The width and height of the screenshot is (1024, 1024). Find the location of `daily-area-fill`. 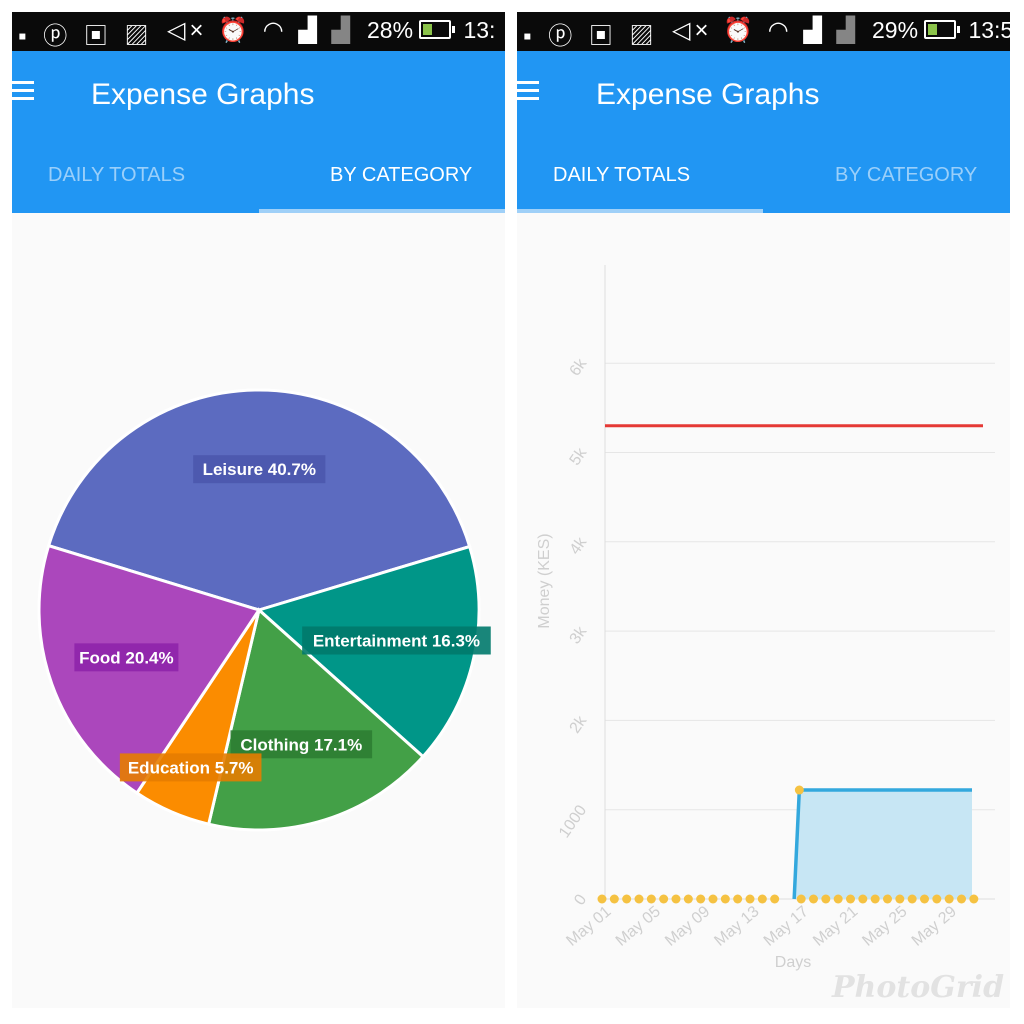

daily-area-fill is located at coordinates (883, 844).